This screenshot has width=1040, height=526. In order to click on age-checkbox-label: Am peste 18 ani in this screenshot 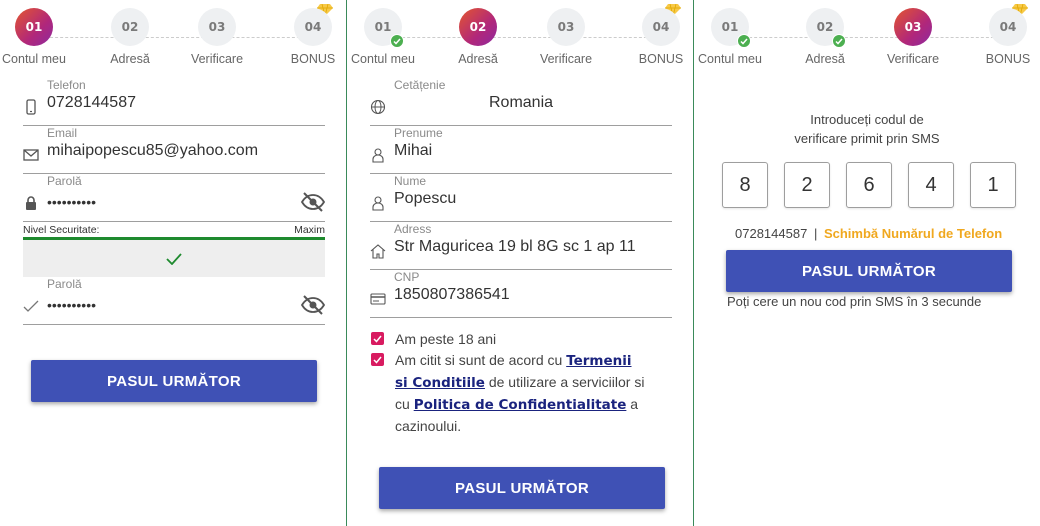, I will do `click(446, 339)`.